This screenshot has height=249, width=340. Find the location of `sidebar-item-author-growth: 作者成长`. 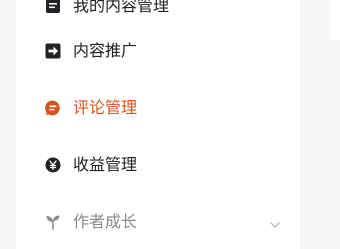

sidebar-item-author-growth: 作者成长 is located at coordinates (158, 222).